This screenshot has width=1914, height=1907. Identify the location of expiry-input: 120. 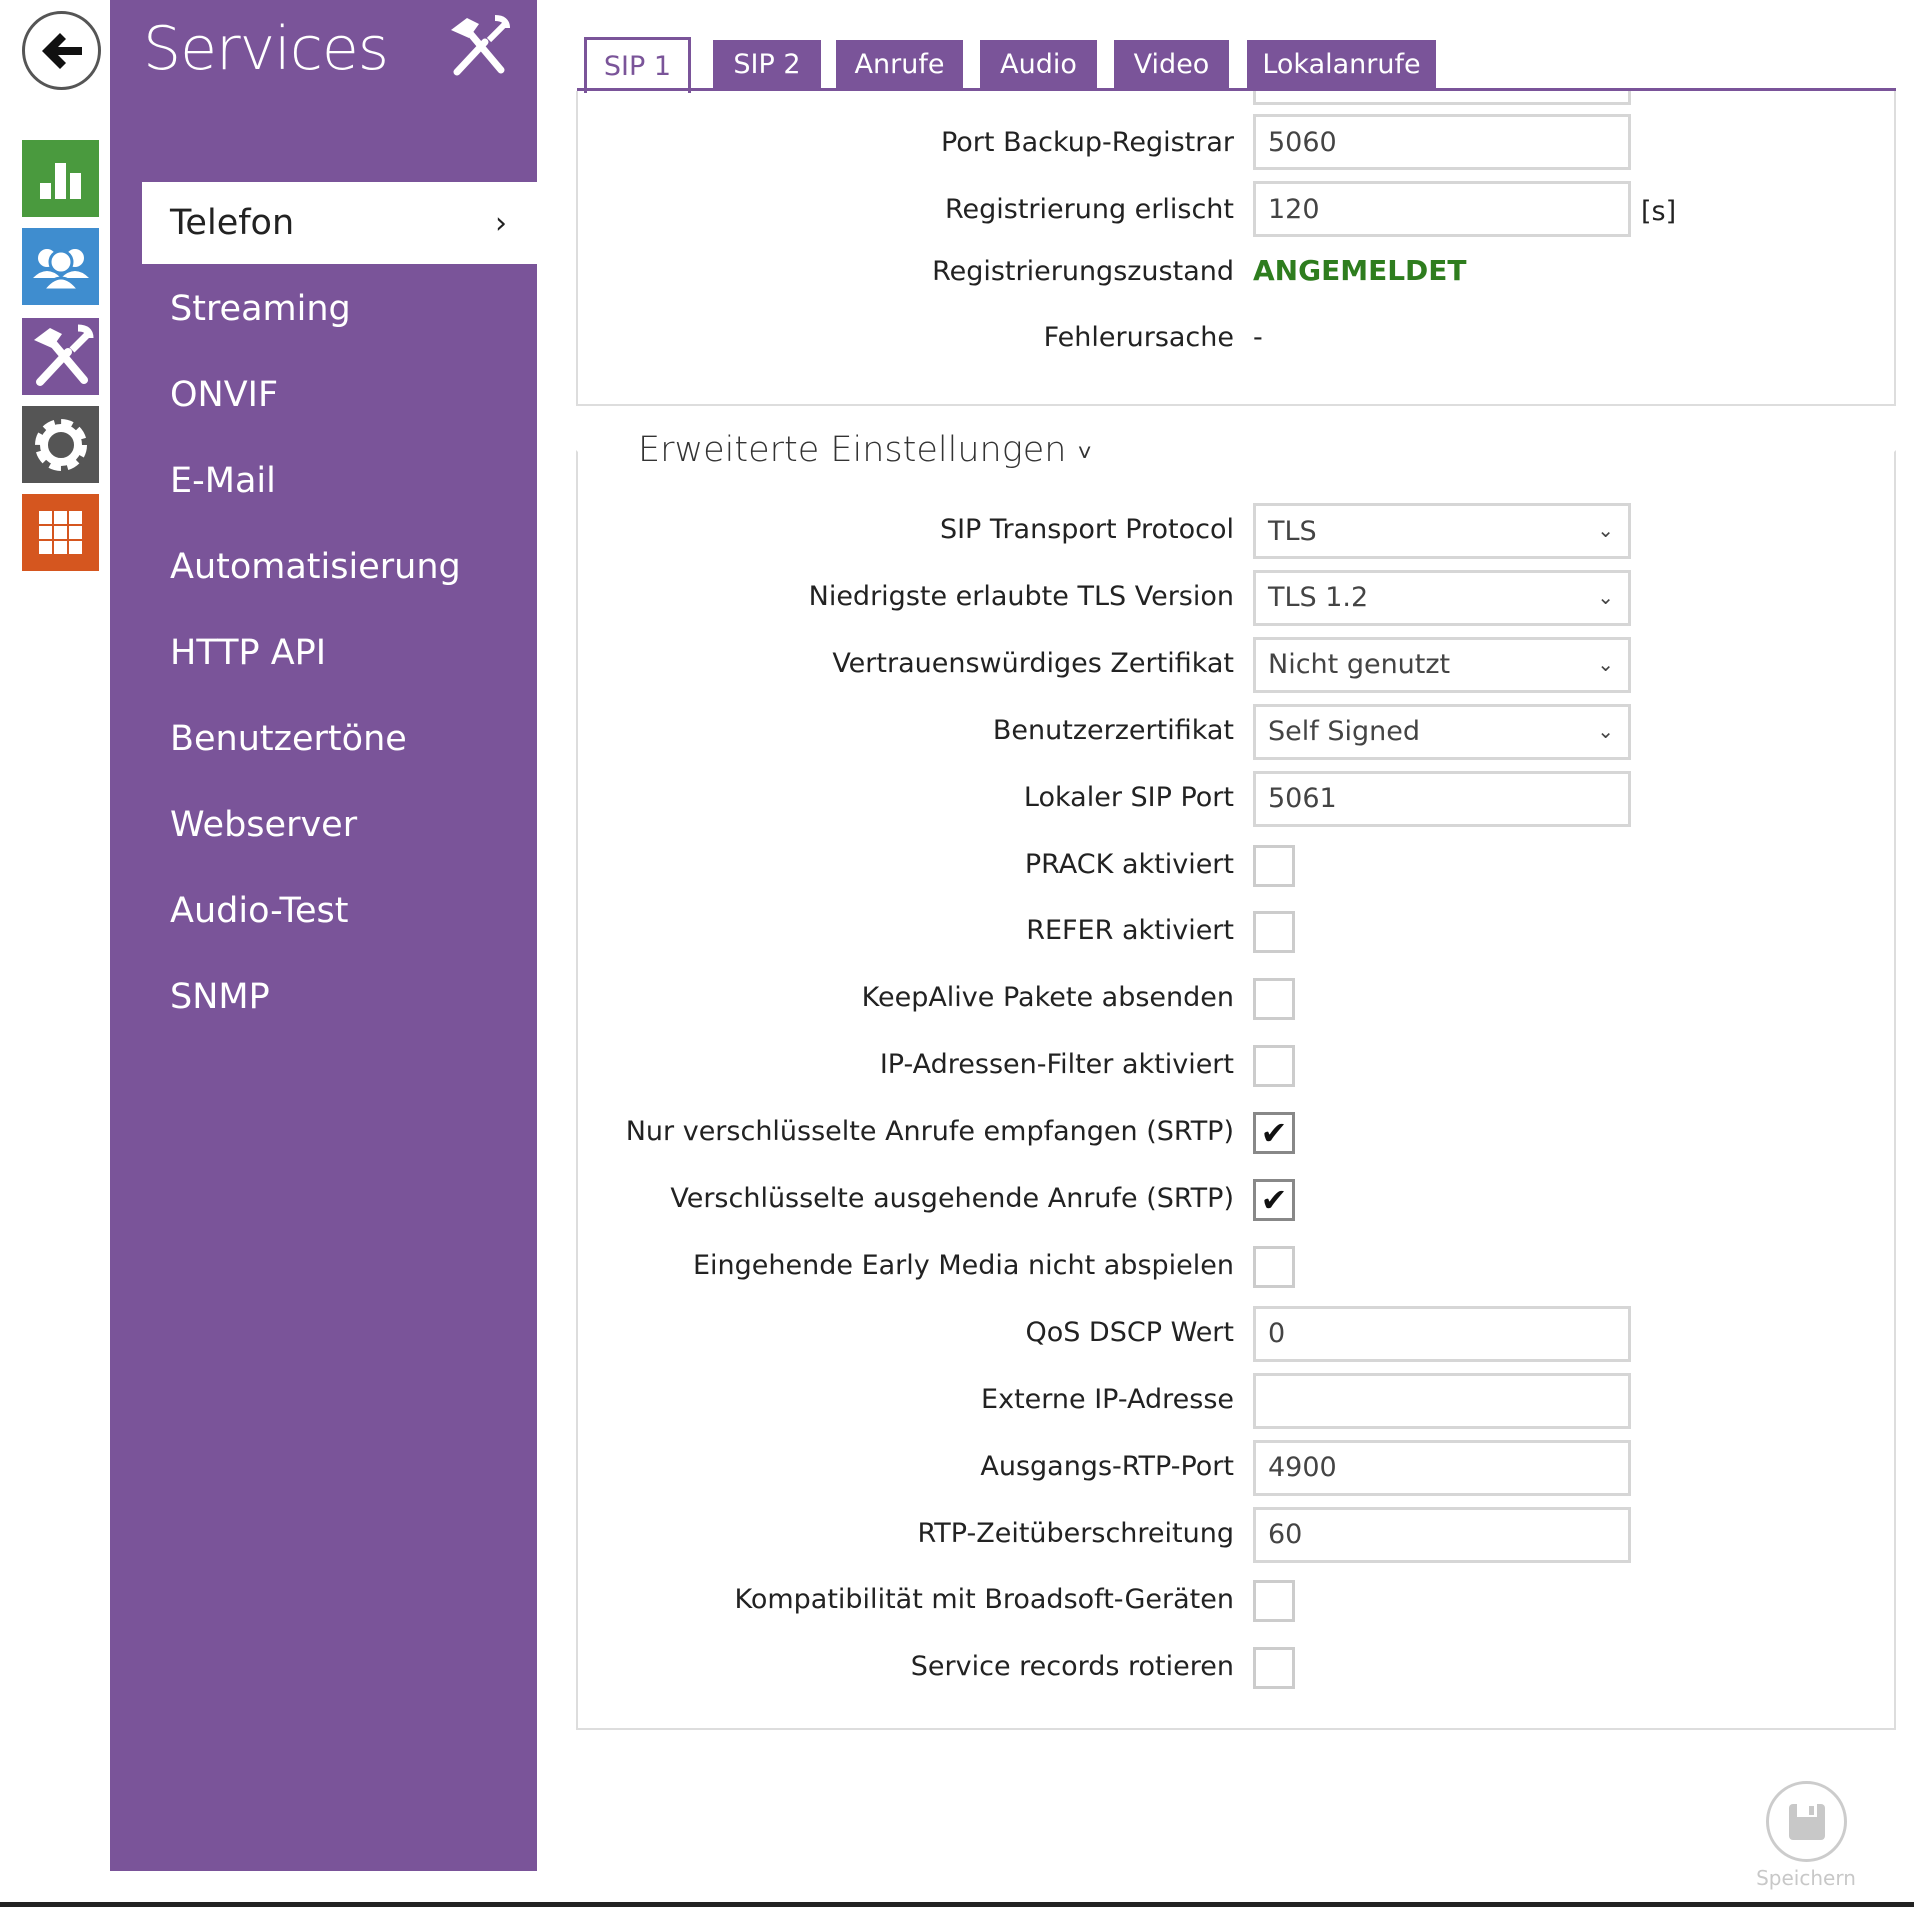
(1442, 209).